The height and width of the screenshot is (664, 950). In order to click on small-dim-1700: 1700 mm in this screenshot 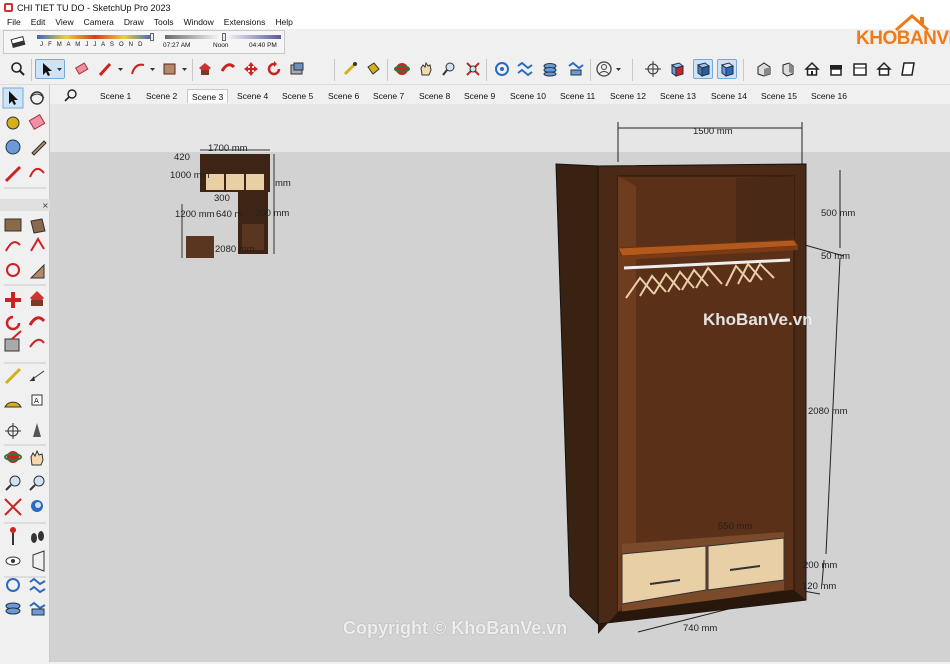, I will do `click(228, 148)`.